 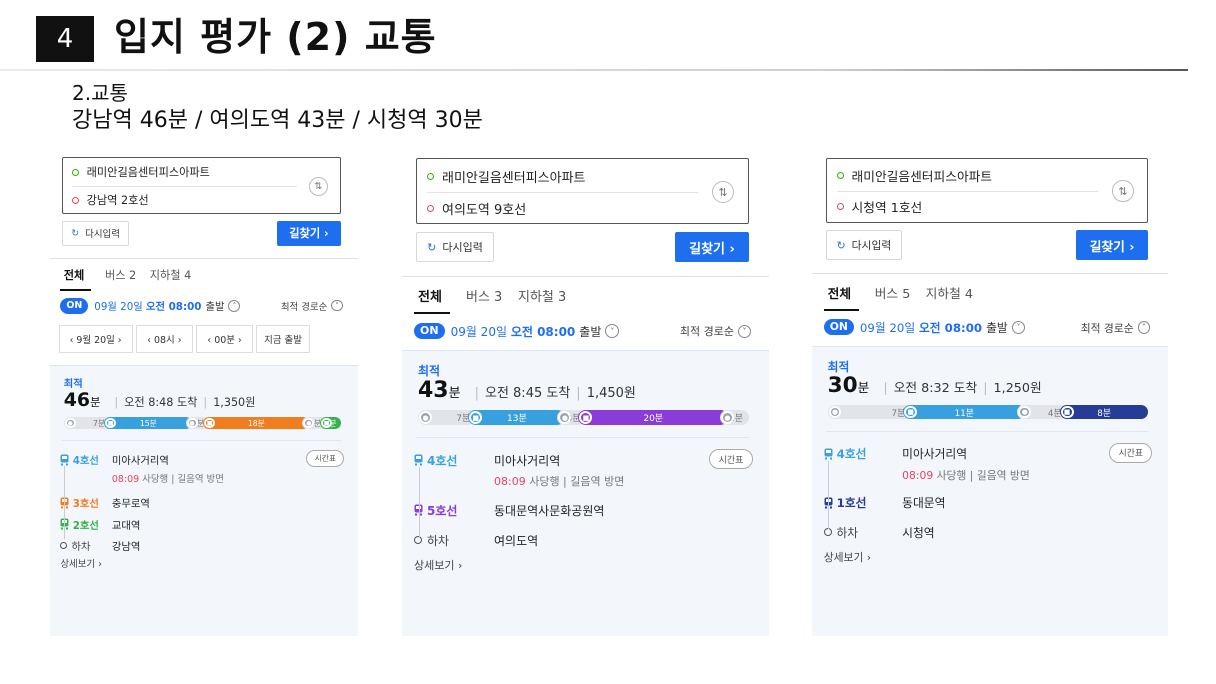 I want to click on station-name: 미아사거리역, so click(x=935, y=454).